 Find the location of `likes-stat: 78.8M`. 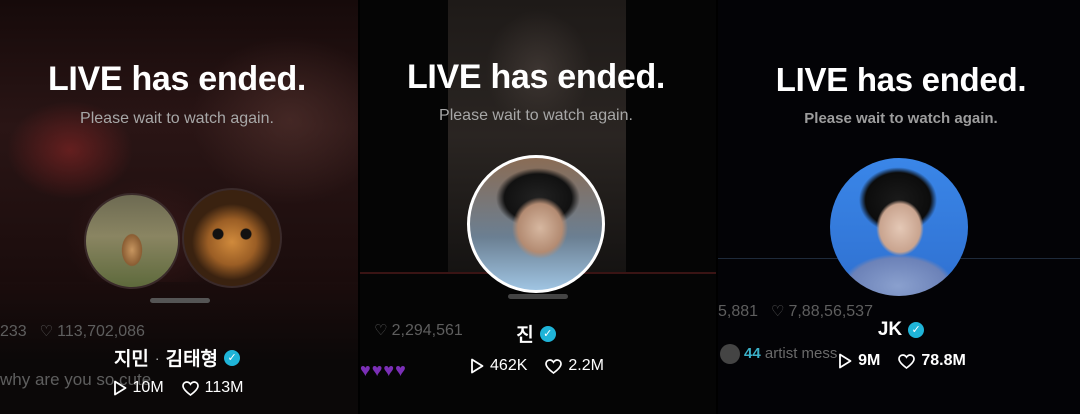

likes-stat: 78.8M is located at coordinates (932, 361).